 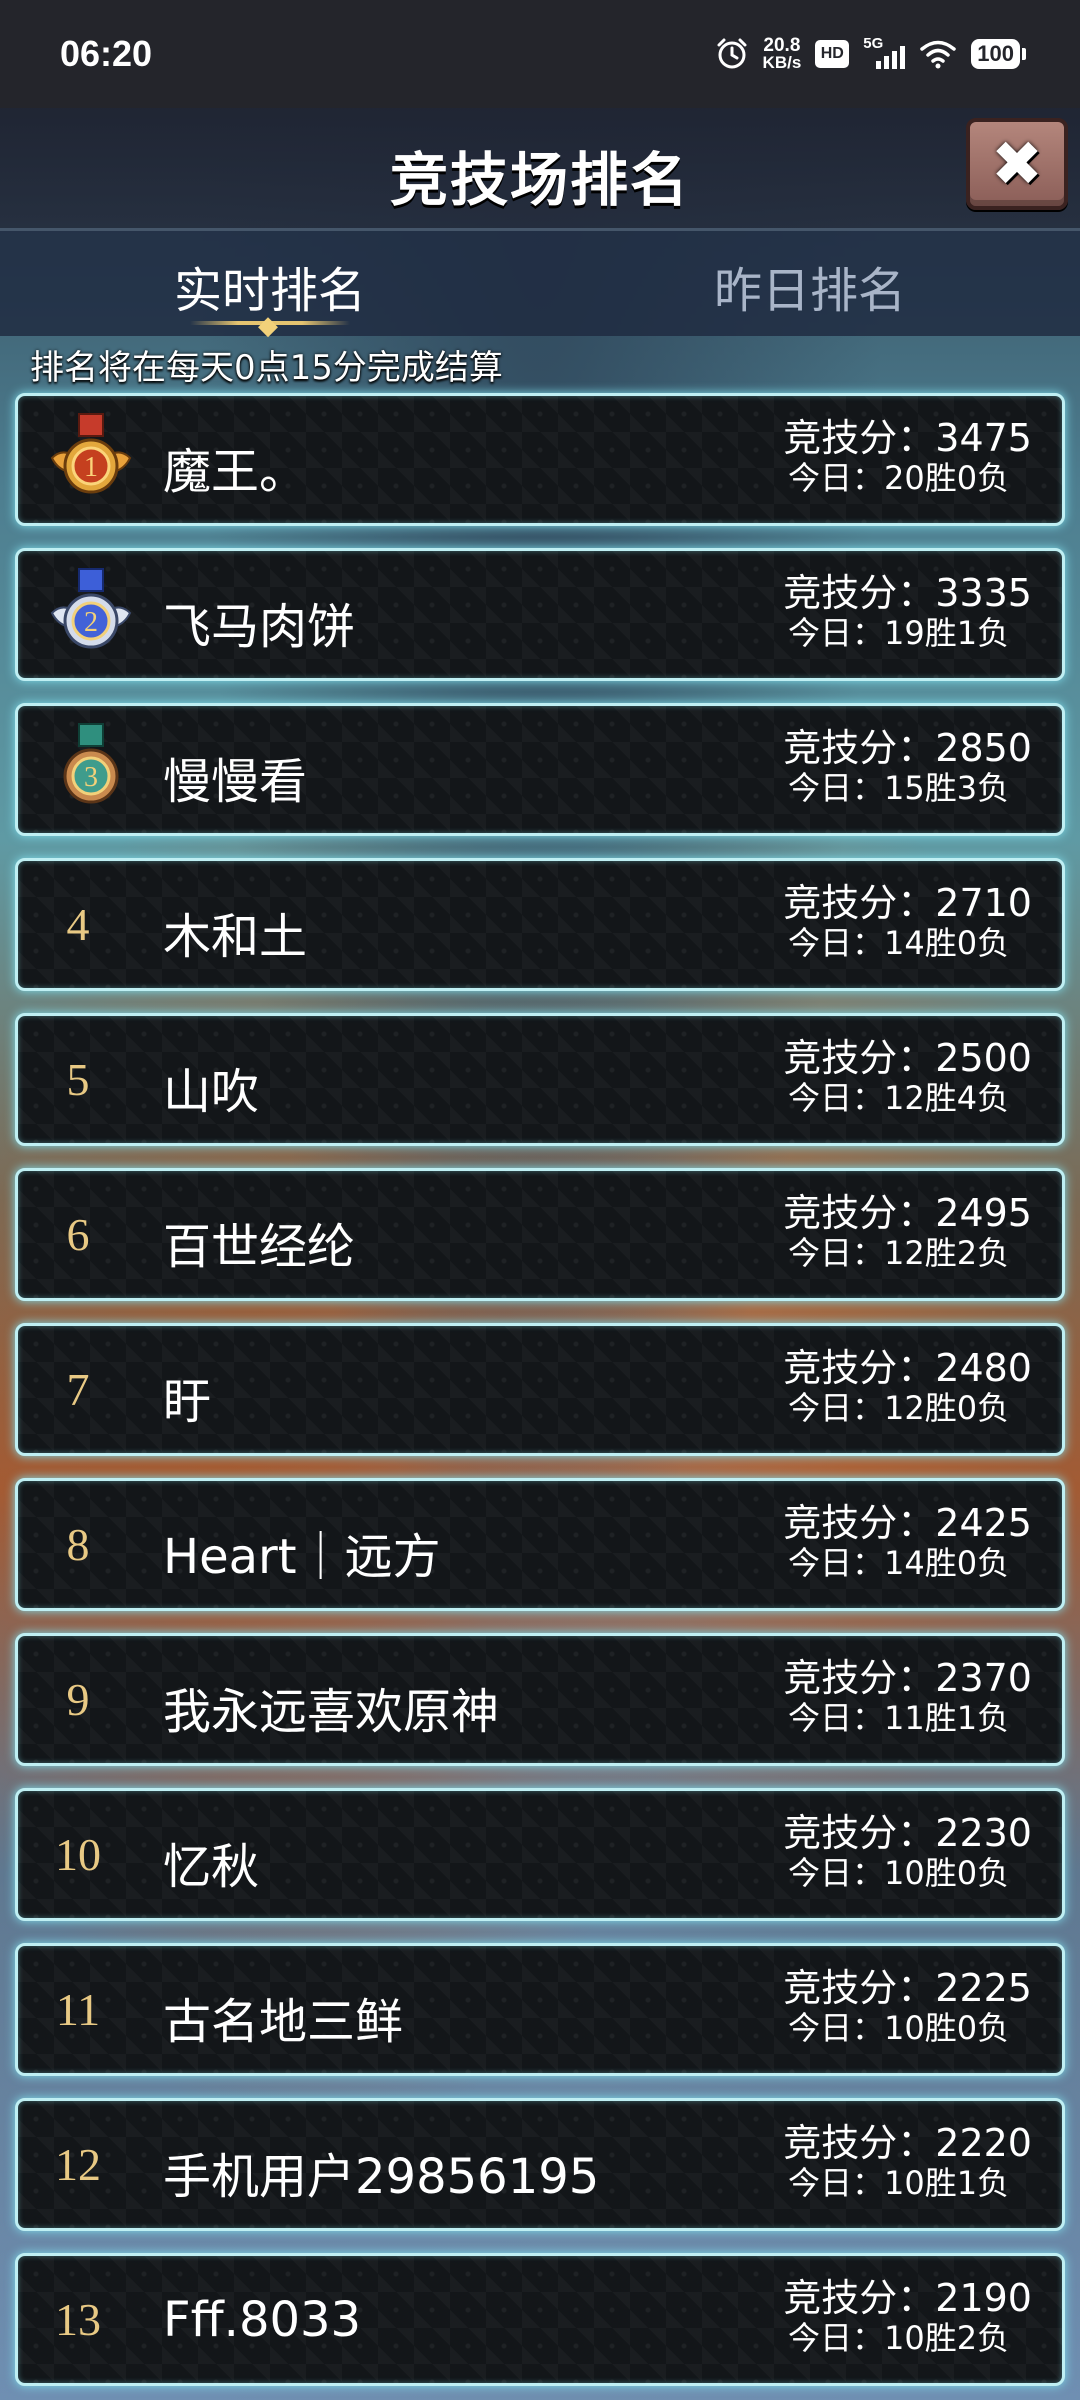 I want to click on rank-number: 8, so click(x=78, y=1544).